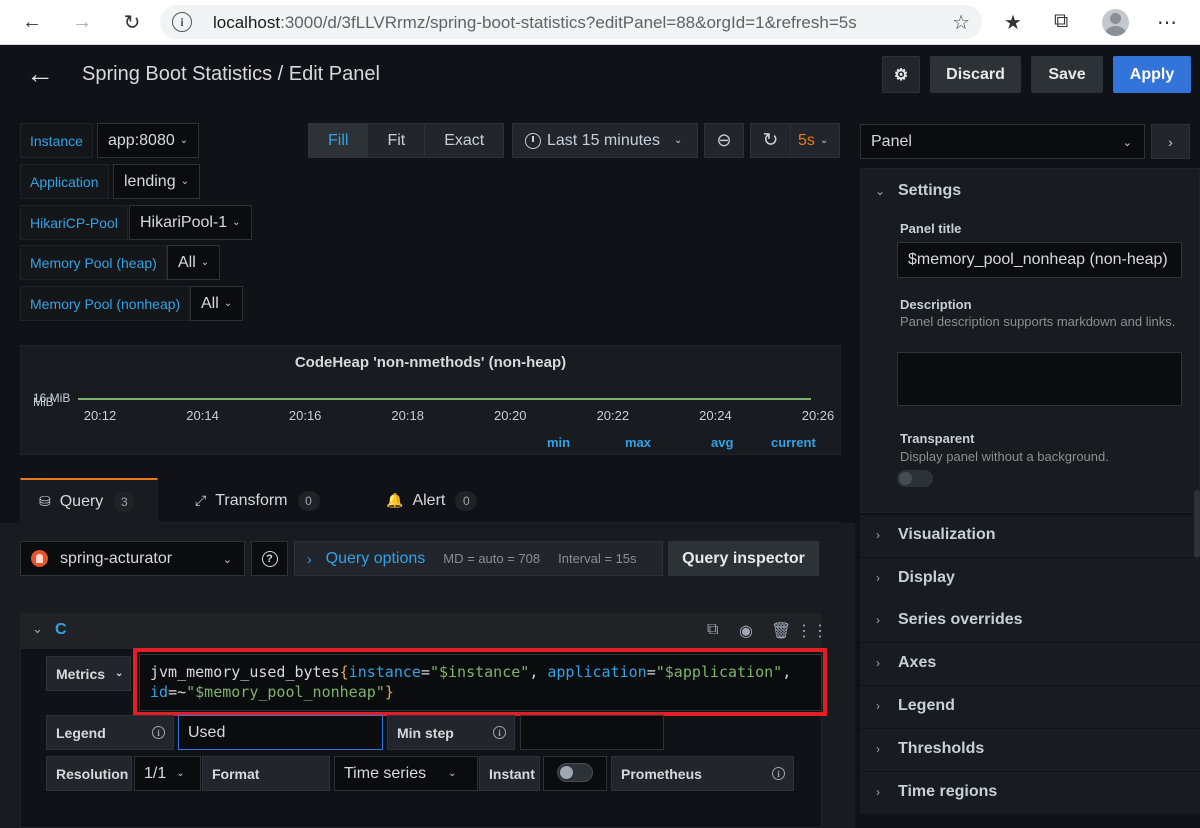  I want to click on transform-icon: ⤢, so click(201, 500).